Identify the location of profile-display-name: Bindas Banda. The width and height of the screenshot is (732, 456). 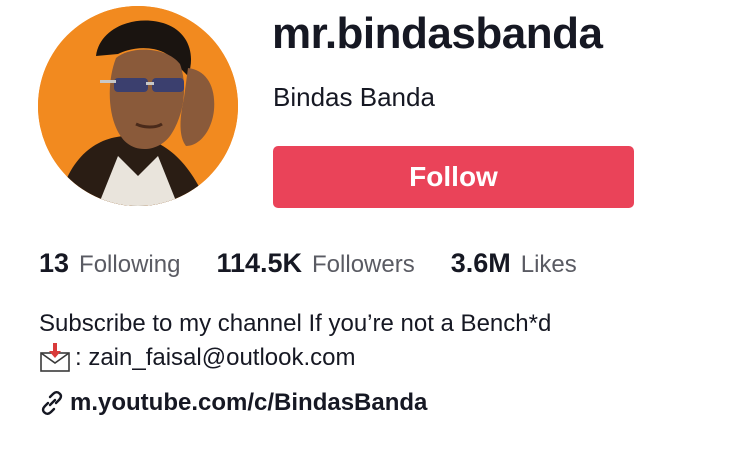
(354, 97).